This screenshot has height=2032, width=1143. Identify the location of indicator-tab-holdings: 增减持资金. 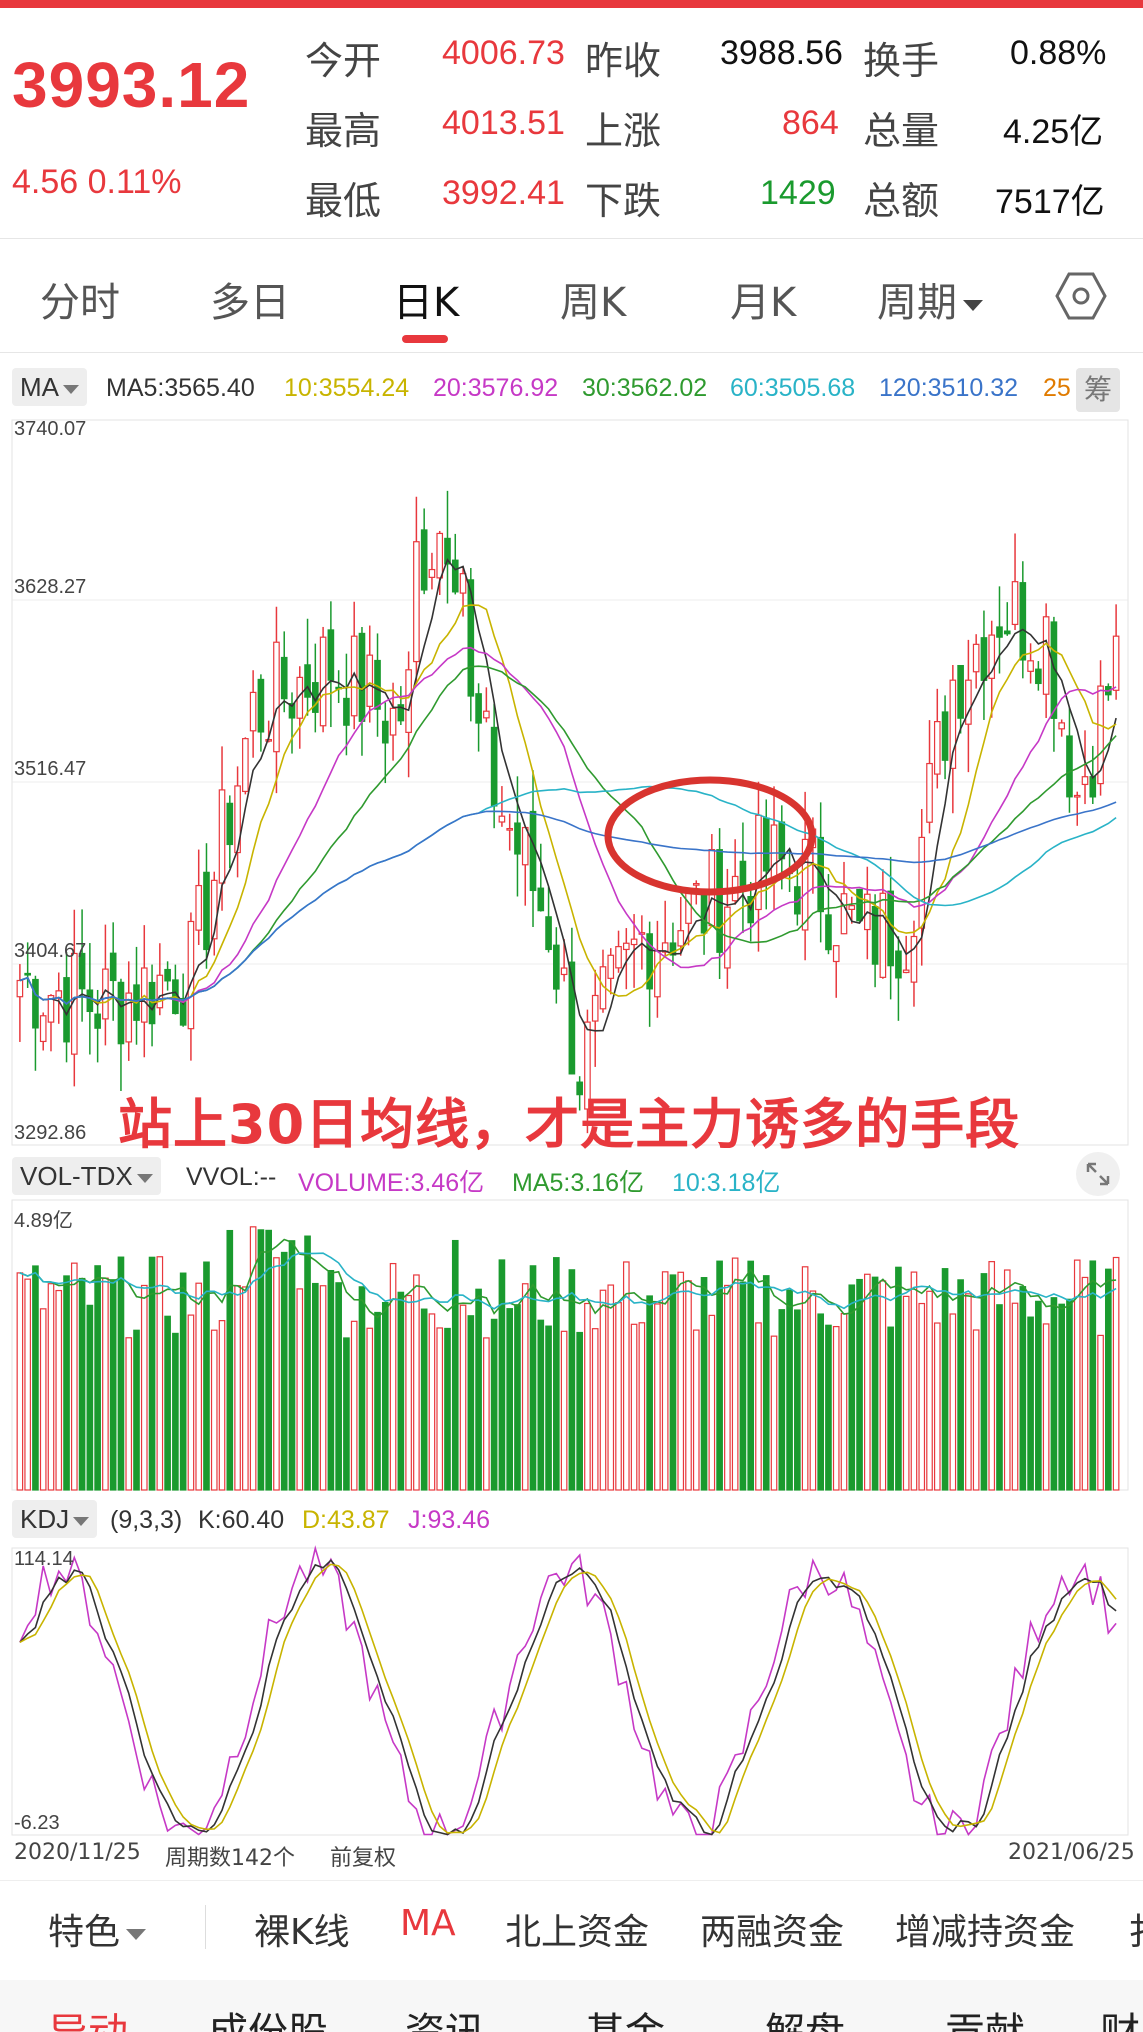
(985, 1929).